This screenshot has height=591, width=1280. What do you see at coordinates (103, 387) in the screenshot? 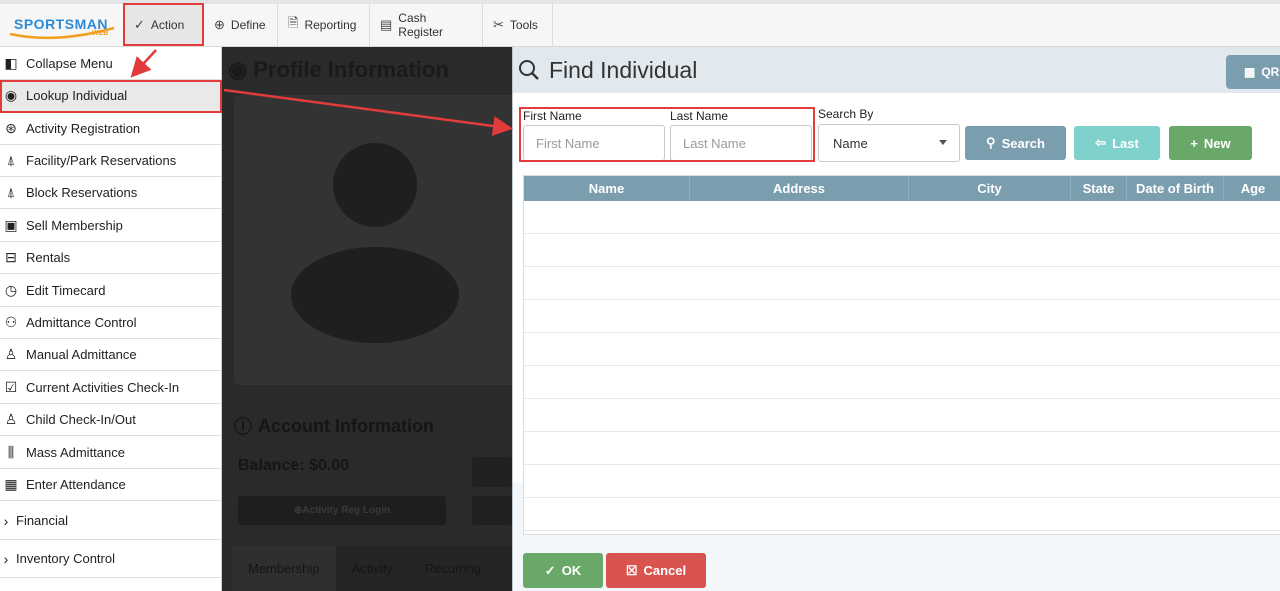
I see `sidebar-item-label: Current Activities Check-In` at bounding box center [103, 387].